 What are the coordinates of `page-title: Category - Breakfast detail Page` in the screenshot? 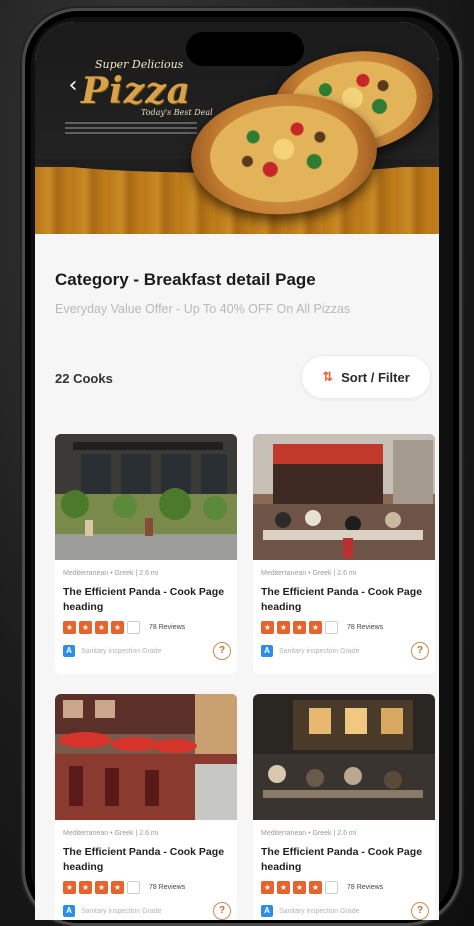 It's located at (185, 279).